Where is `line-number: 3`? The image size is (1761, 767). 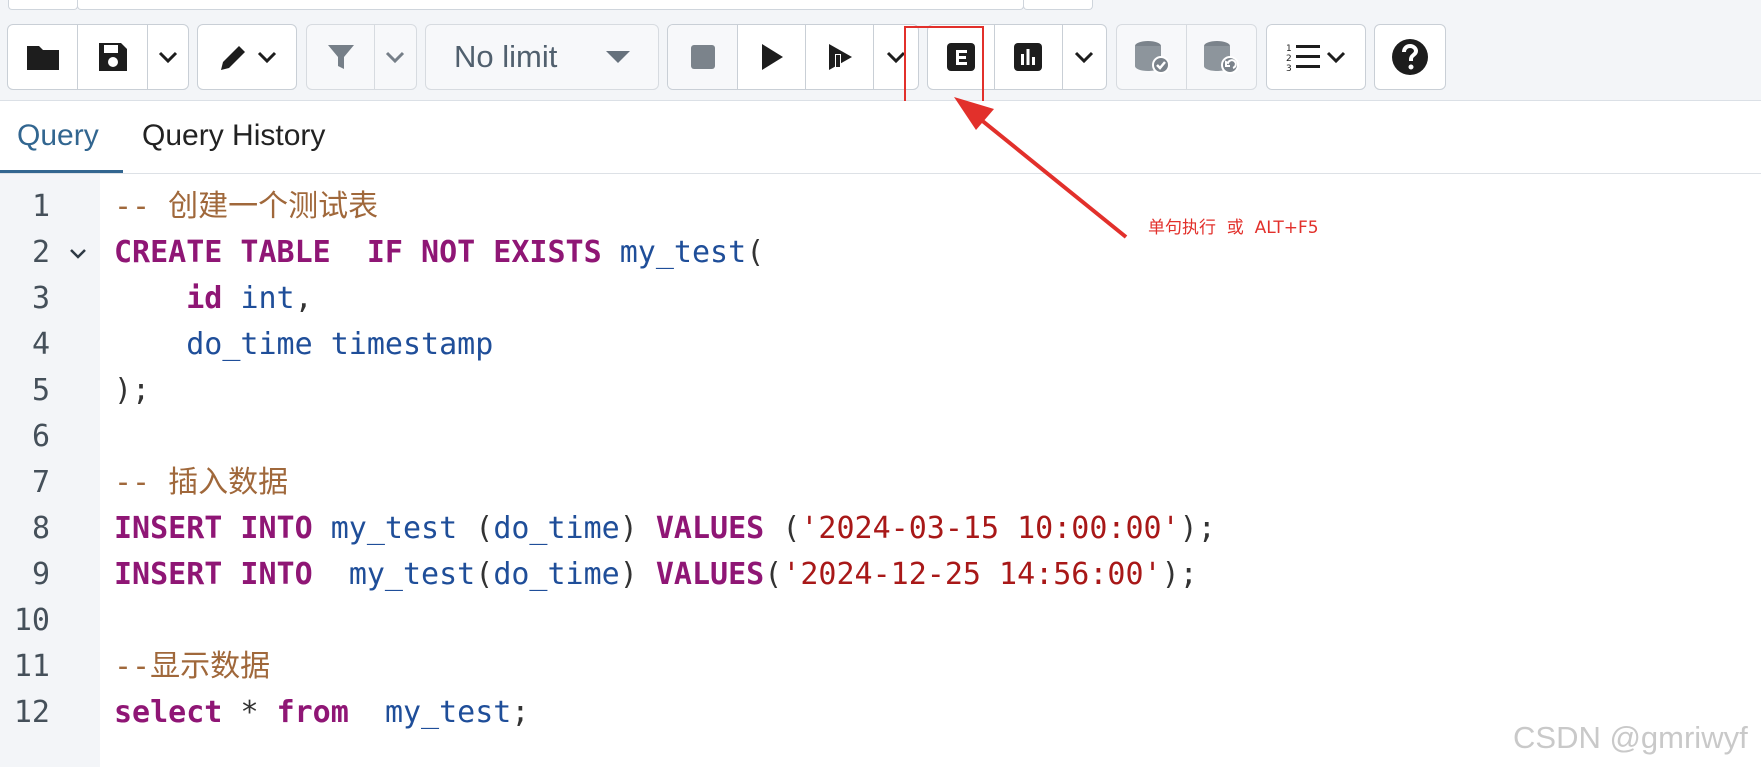 line-number: 3 is located at coordinates (40, 298).